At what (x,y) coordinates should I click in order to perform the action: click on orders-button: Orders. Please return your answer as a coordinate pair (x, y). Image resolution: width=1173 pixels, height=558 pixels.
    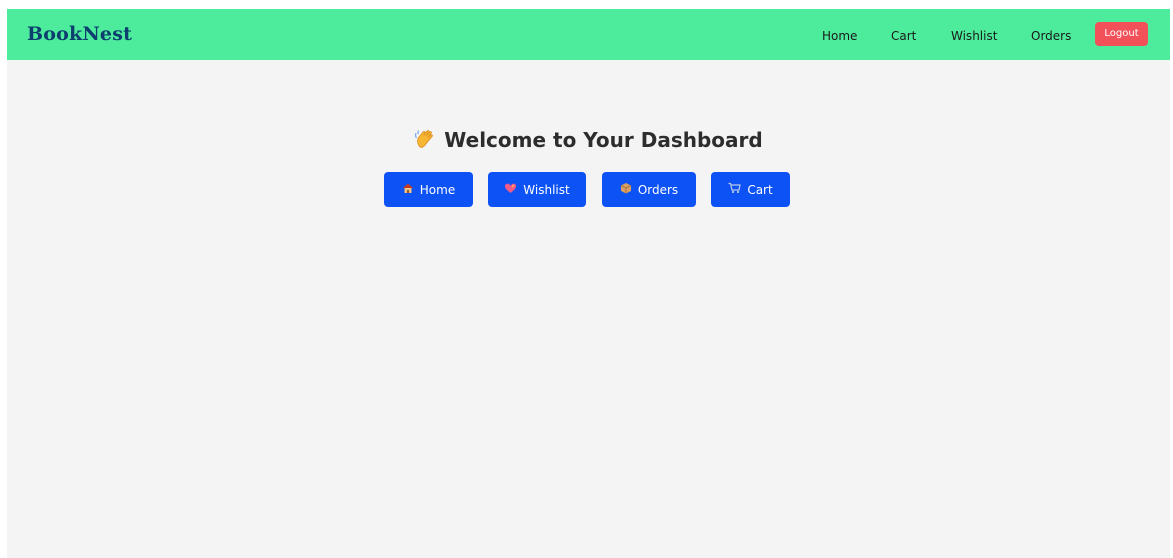
    Looking at the image, I should click on (649, 189).